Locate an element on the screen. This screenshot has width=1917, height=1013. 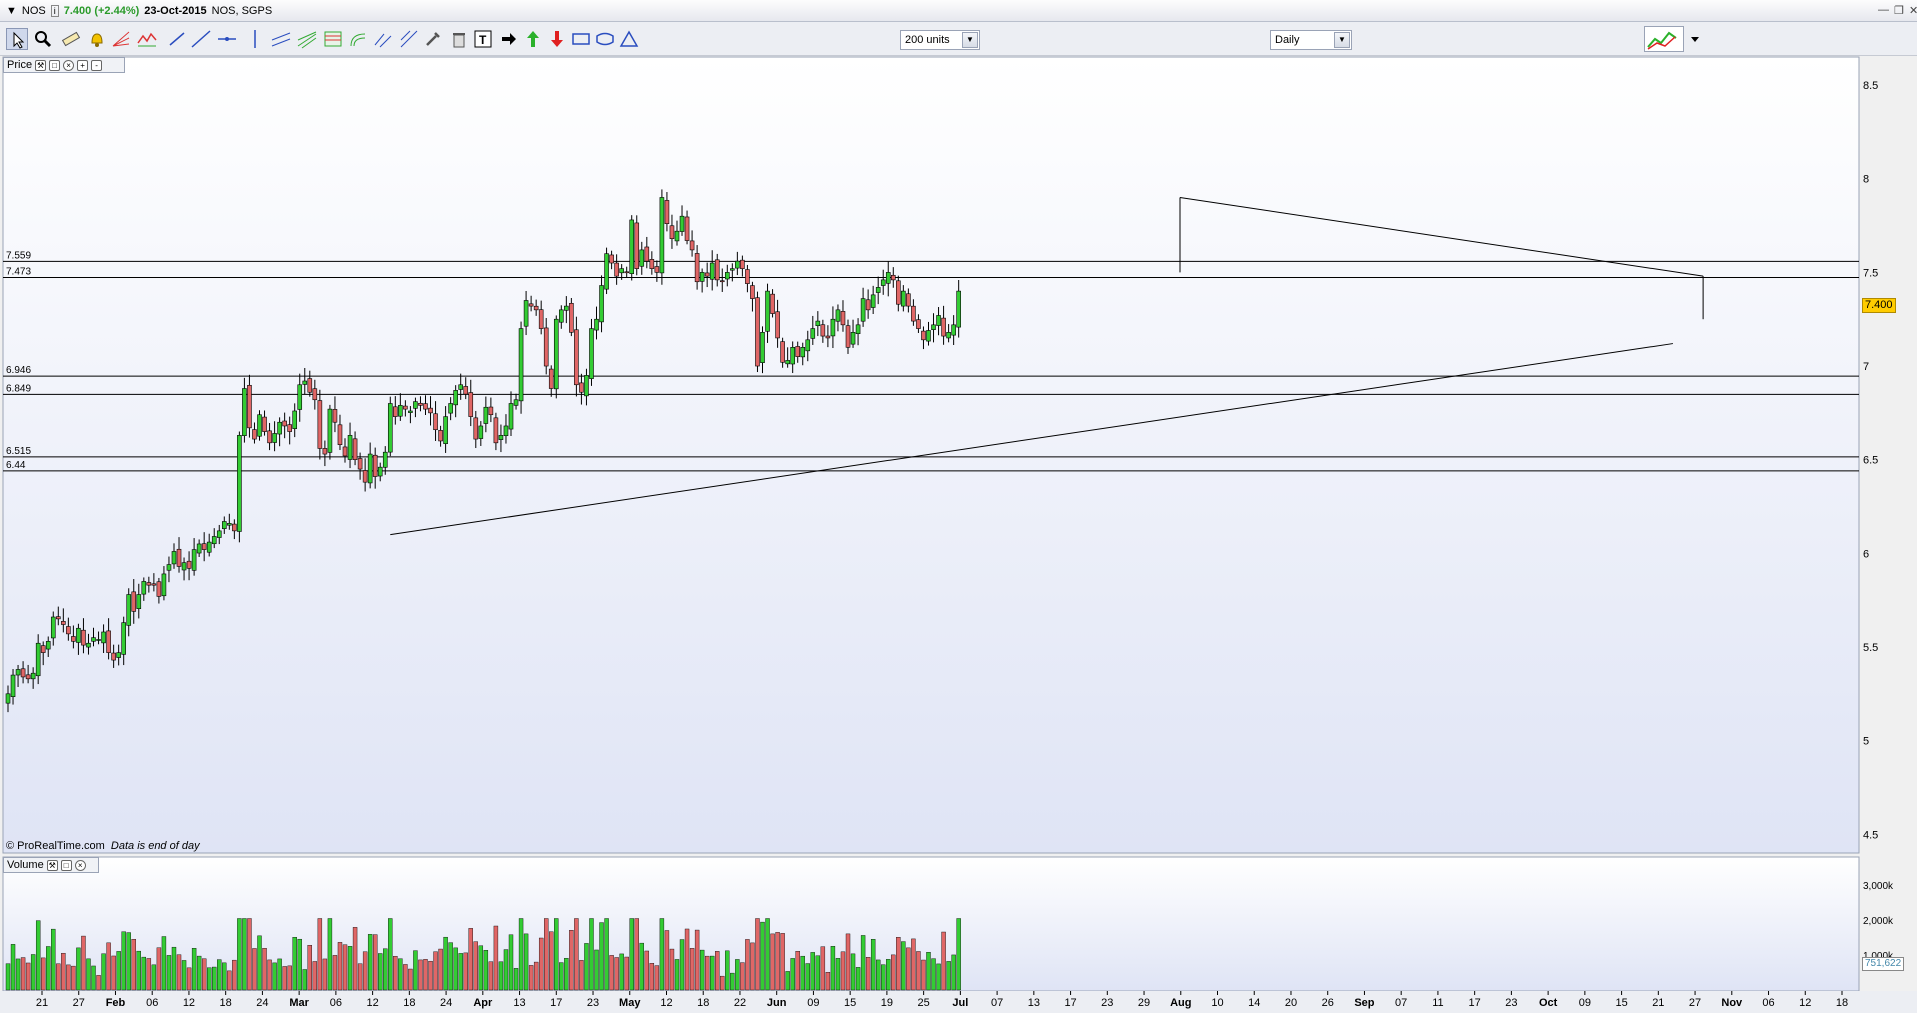
expand-icon: + is located at coordinates (83, 65).